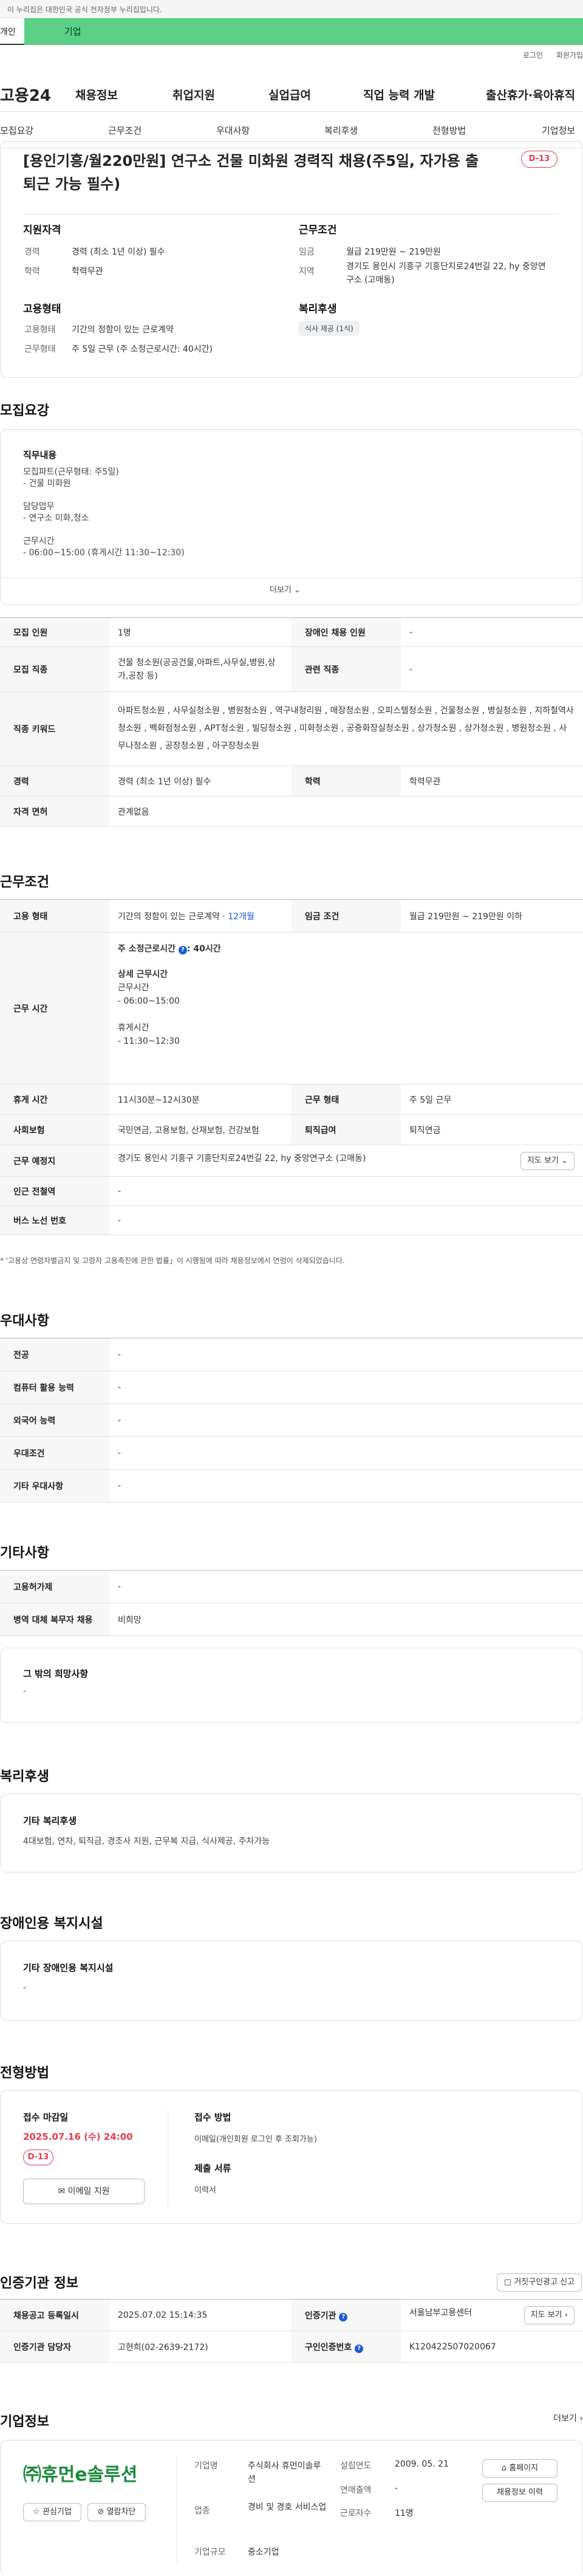 The image size is (583, 2576). I want to click on time-line: 휴게시간, so click(133, 1028).